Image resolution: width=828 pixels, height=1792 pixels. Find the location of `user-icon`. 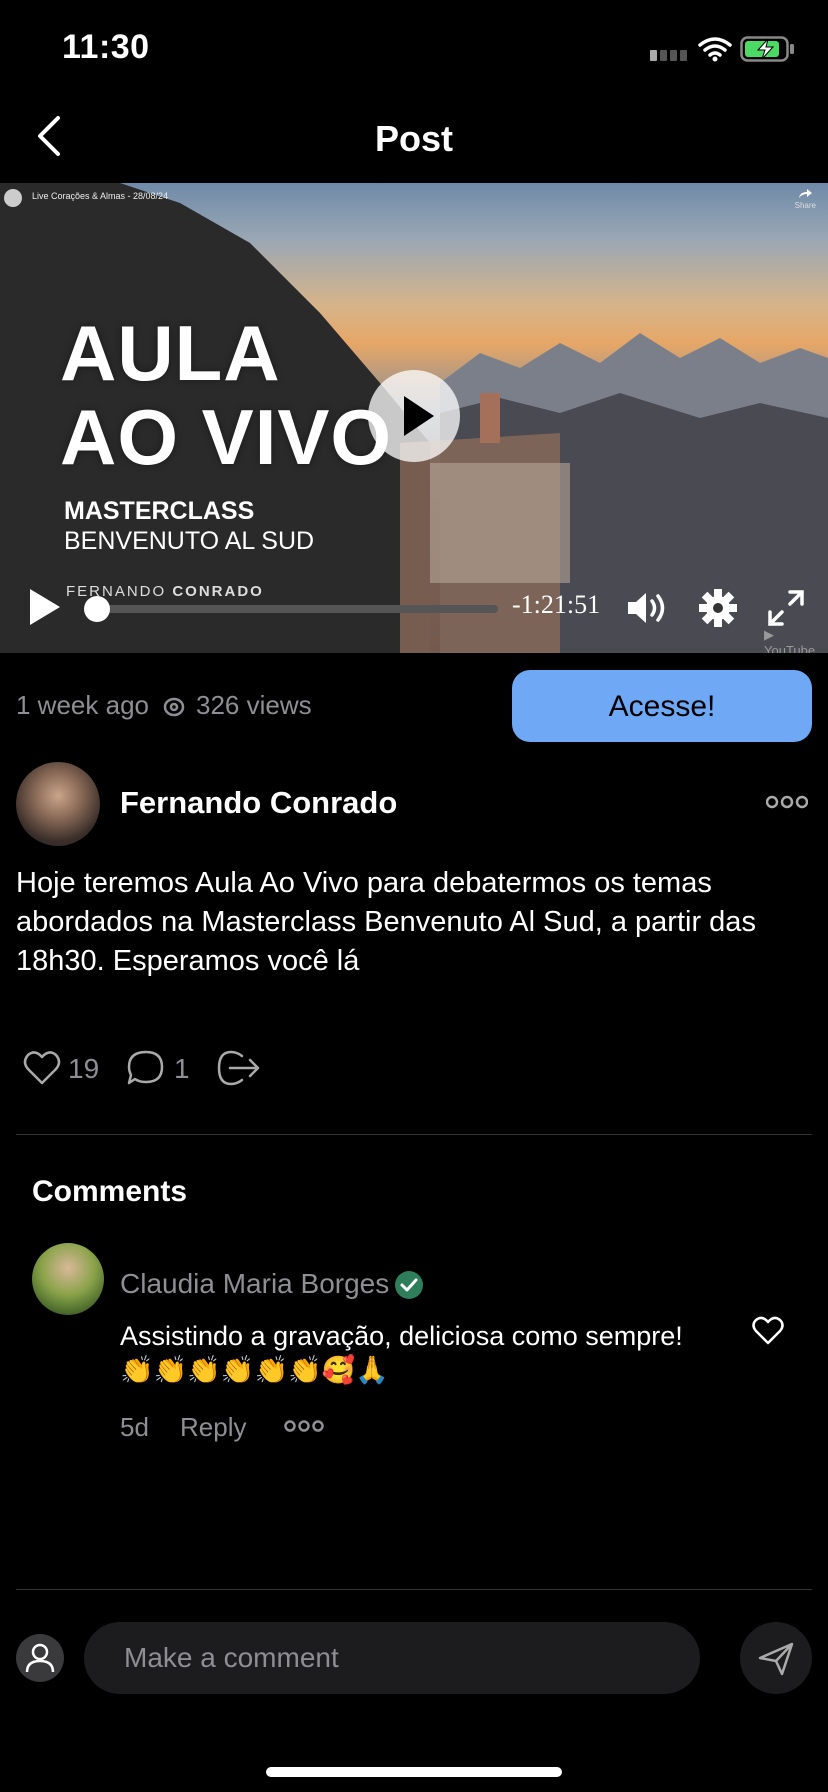

user-icon is located at coordinates (40, 1658).